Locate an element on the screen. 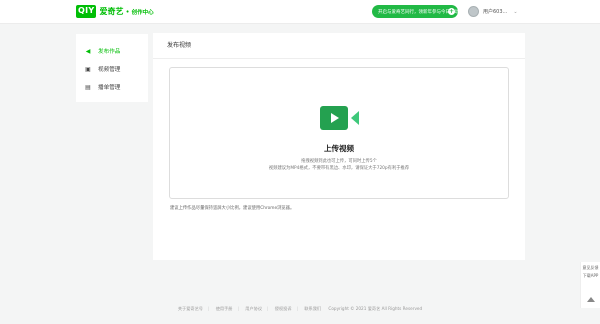  join-activity-label: 开启与爱奇艺同行，领新年参与今日活动 is located at coordinates (418, 12).